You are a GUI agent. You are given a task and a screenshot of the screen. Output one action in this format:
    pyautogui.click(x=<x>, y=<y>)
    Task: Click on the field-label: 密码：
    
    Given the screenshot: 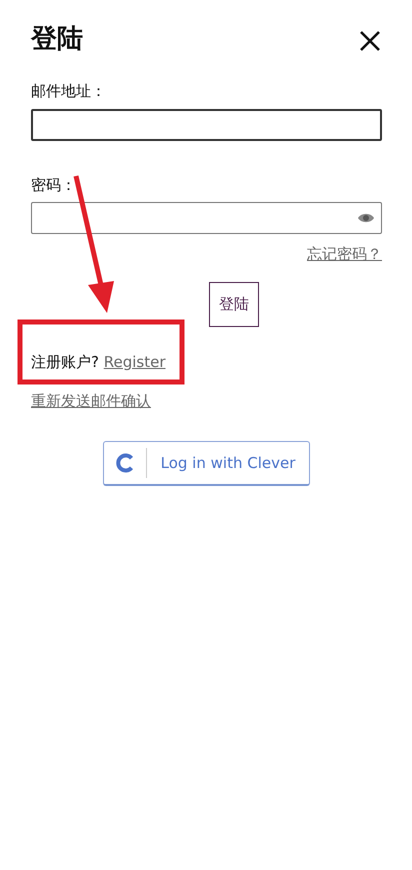 What is the action you would take?
    pyautogui.click(x=53, y=185)
    